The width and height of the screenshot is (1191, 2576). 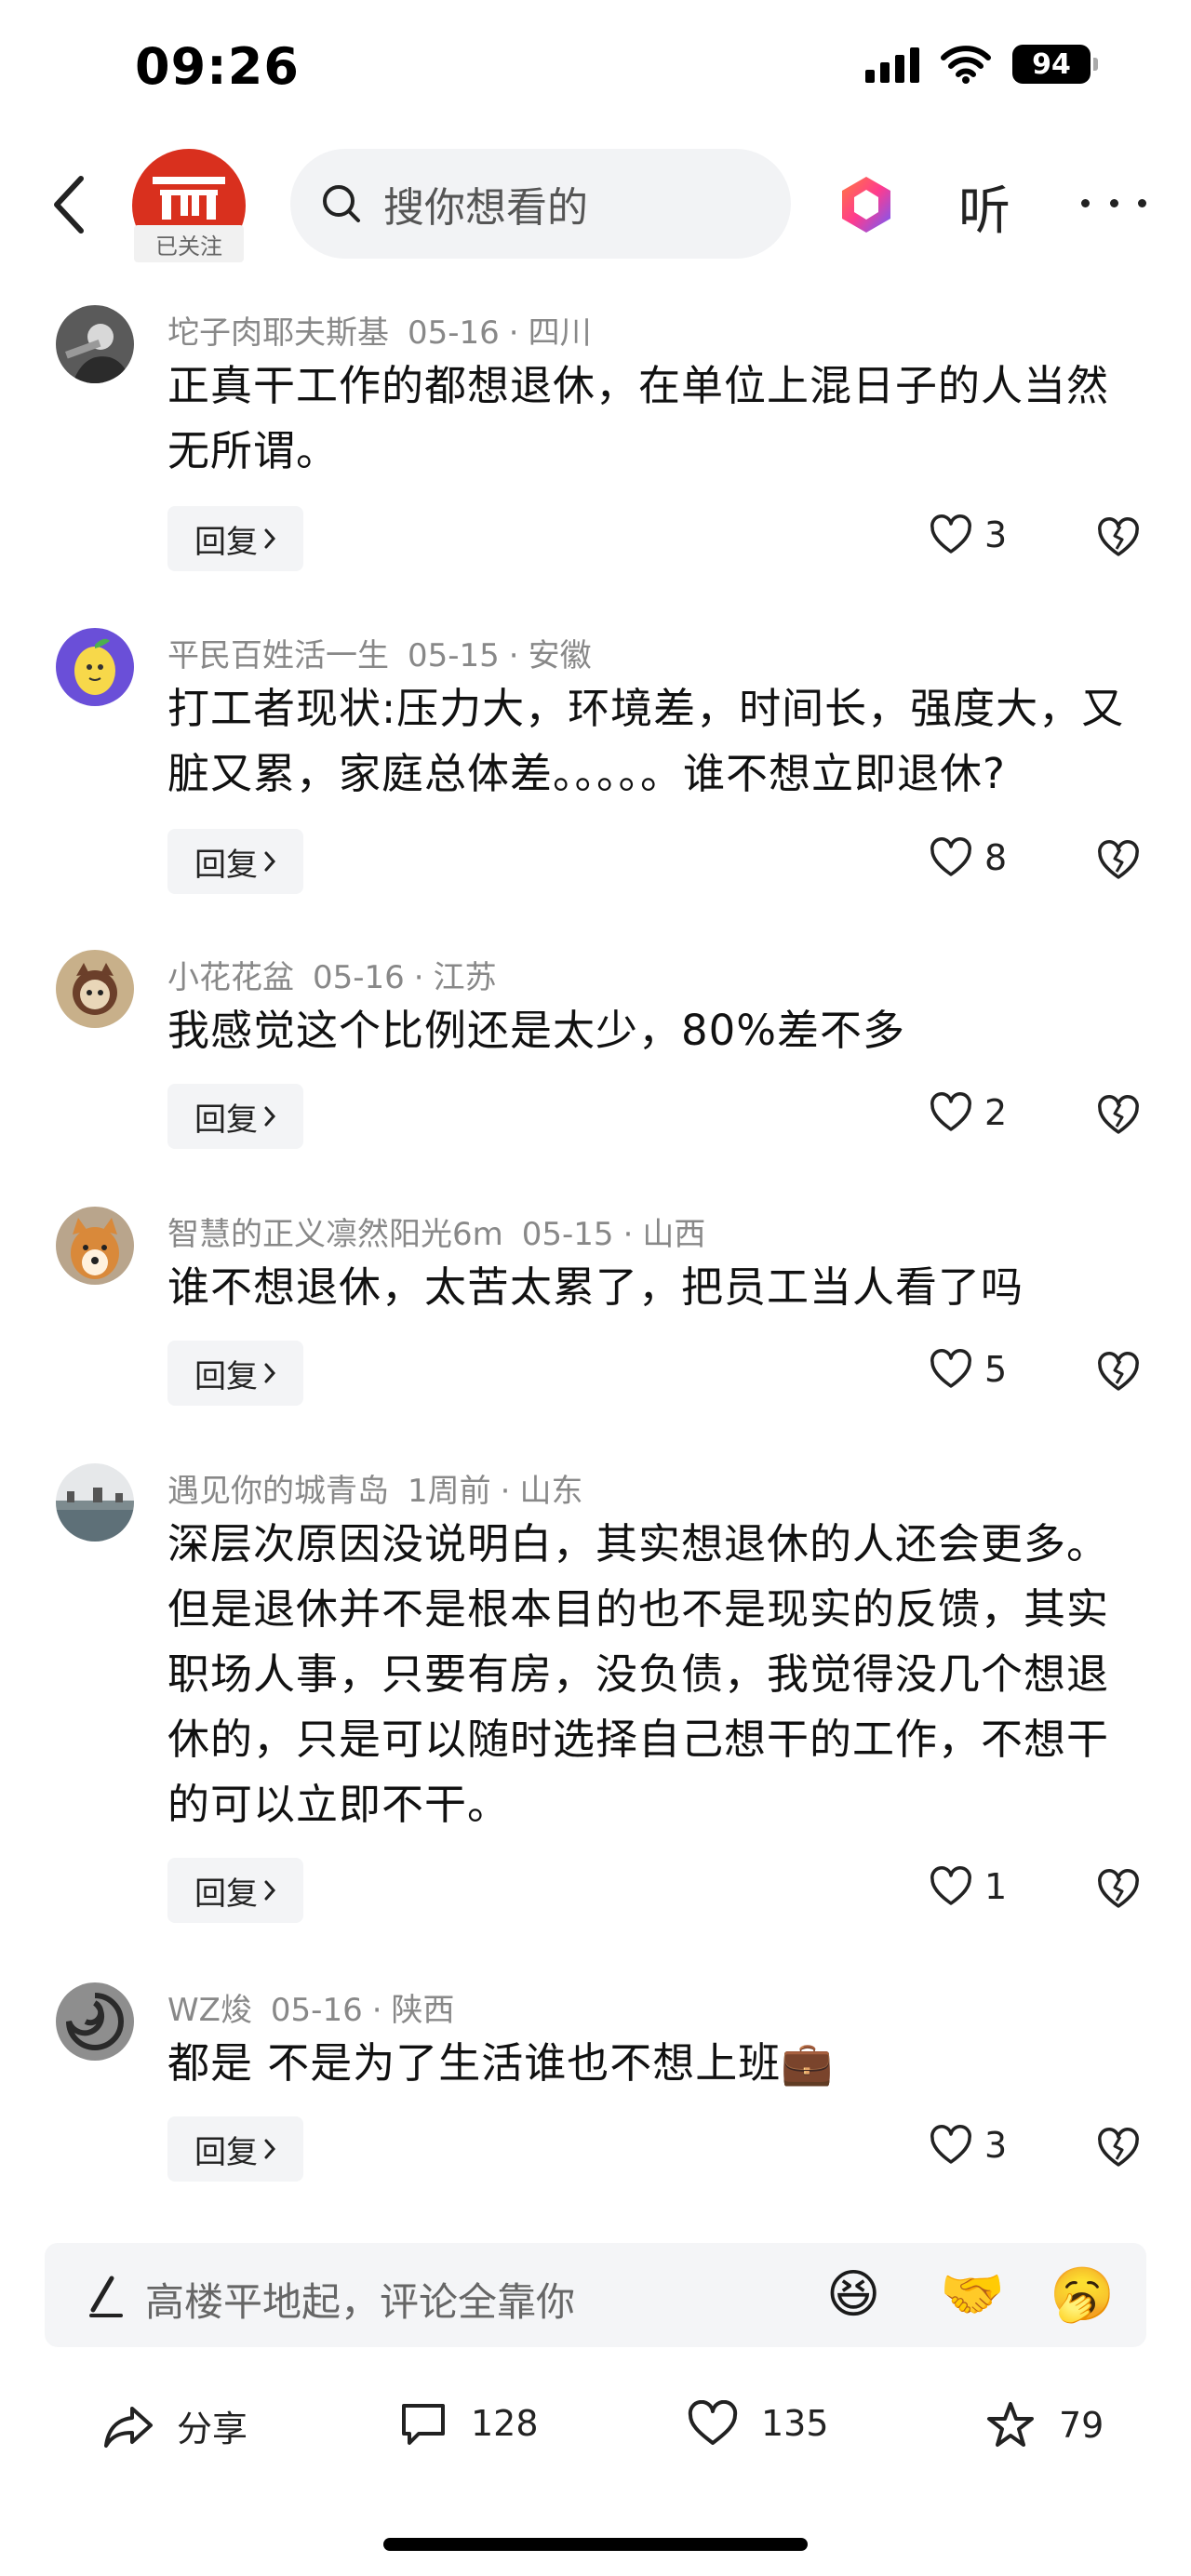 I want to click on bottom-action-bar: 分享 128 135 79, so click(x=595, y=2428).